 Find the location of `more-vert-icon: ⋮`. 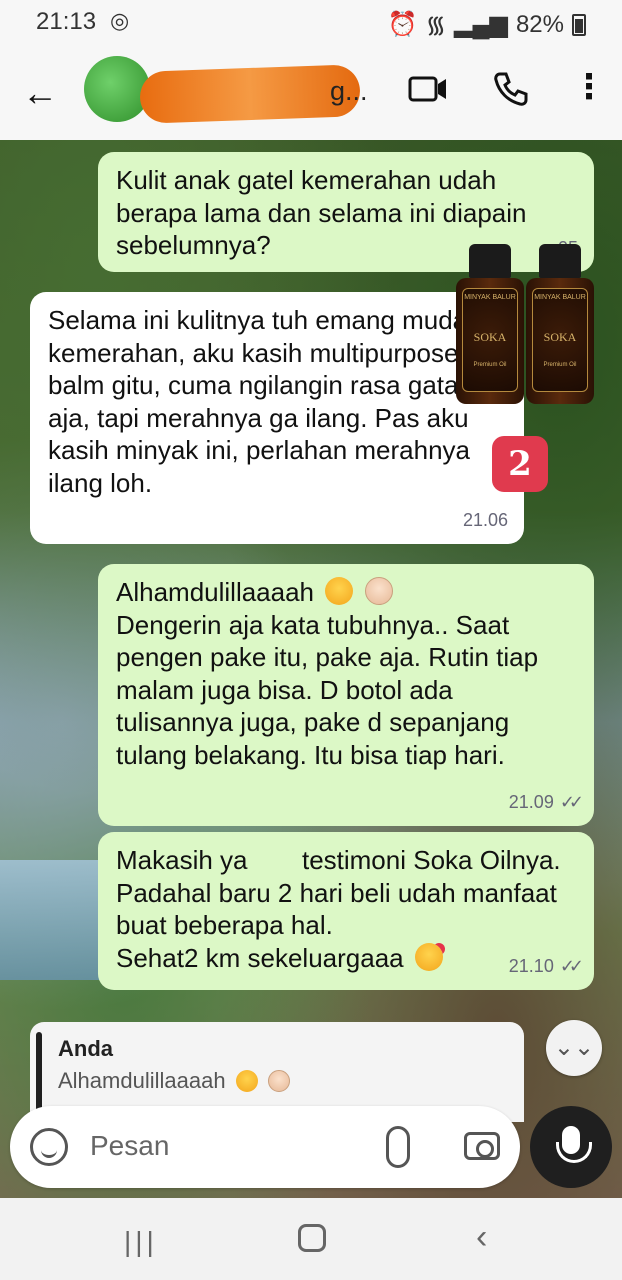

more-vert-icon: ⋮ is located at coordinates (589, 87).